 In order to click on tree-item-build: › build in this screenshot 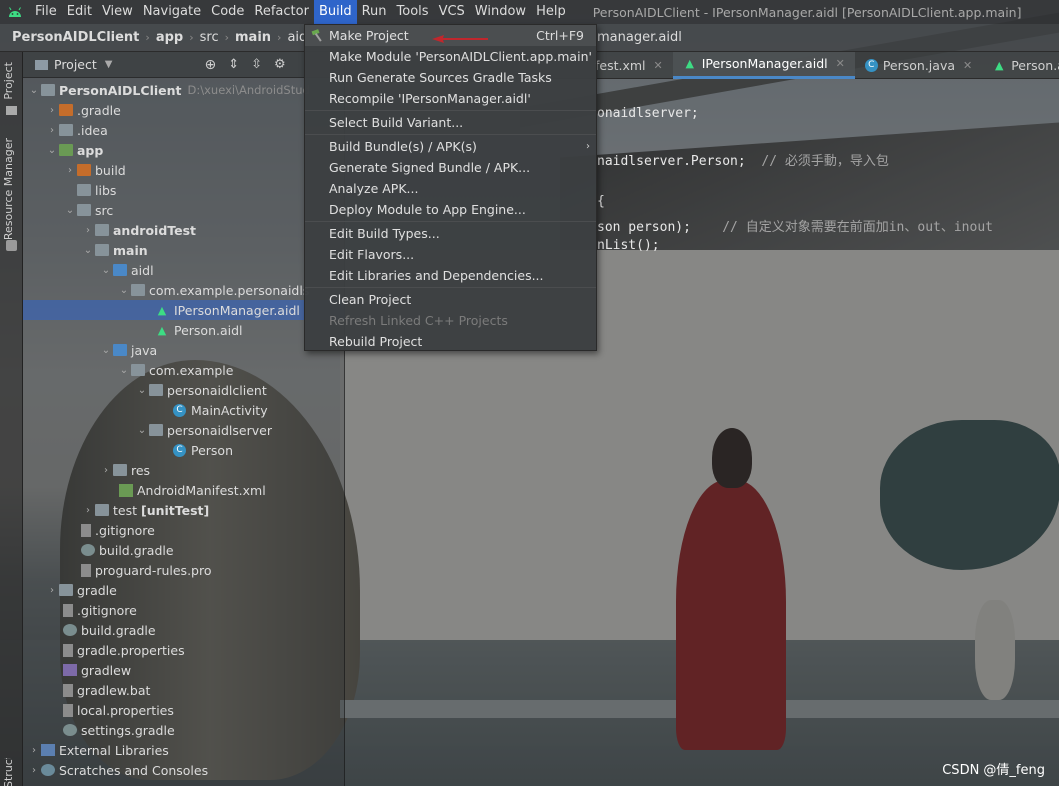, I will do `click(184, 170)`.